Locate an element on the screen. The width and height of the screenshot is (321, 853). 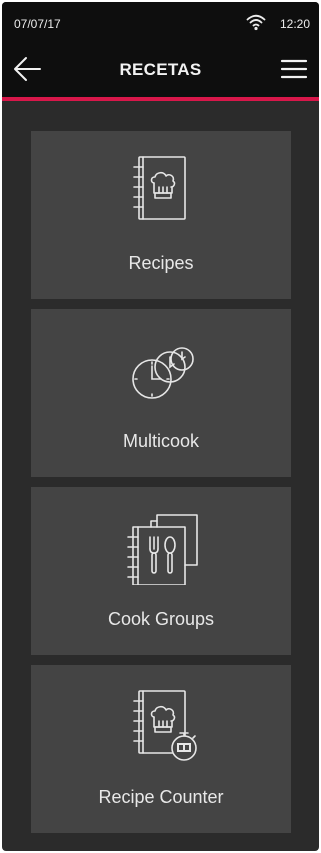
recipe-book-chef-hat-icon is located at coordinates (161, 188).